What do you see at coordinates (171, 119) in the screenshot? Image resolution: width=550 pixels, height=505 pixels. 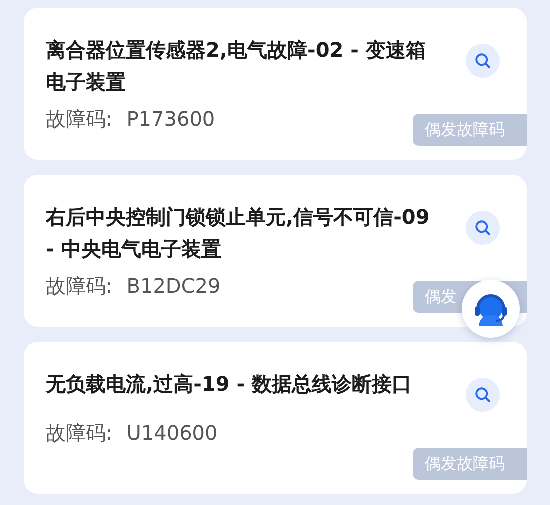 I see `fault-code: P173600` at bounding box center [171, 119].